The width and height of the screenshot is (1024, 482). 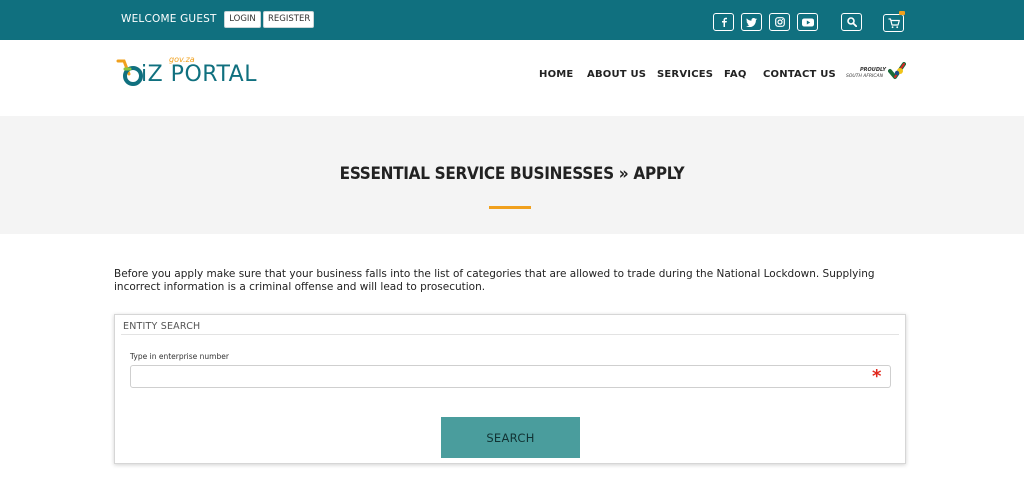 What do you see at coordinates (873, 70) in the screenshot?
I see `proudly-text: PROUDLY` at bounding box center [873, 70].